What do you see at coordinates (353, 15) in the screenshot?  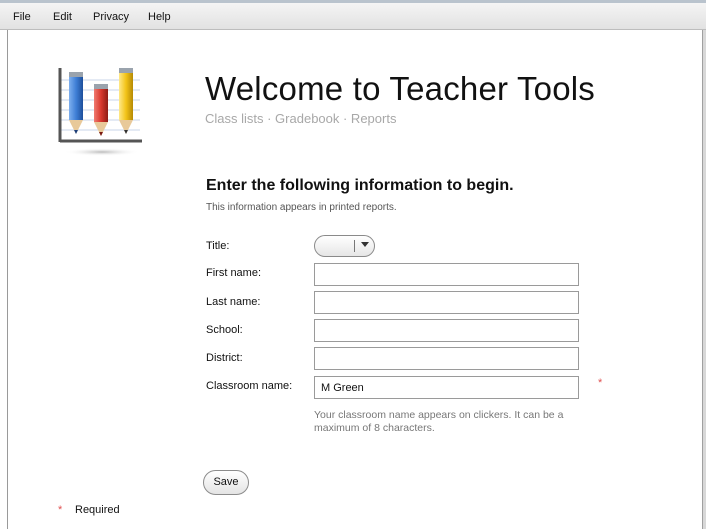 I see `menu-bar: File Edit Privacy Help` at bounding box center [353, 15].